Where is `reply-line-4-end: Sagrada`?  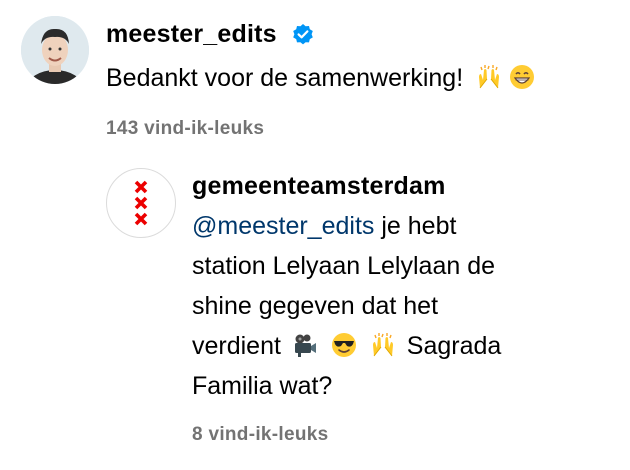
reply-line-4-end: Sagrada is located at coordinates (454, 346).